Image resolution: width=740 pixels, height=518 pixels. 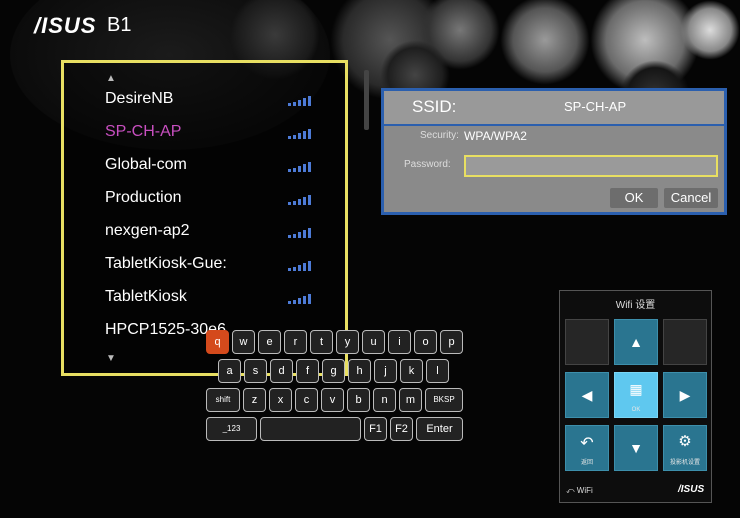 I want to click on key-f1: F1, so click(x=375, y=429).